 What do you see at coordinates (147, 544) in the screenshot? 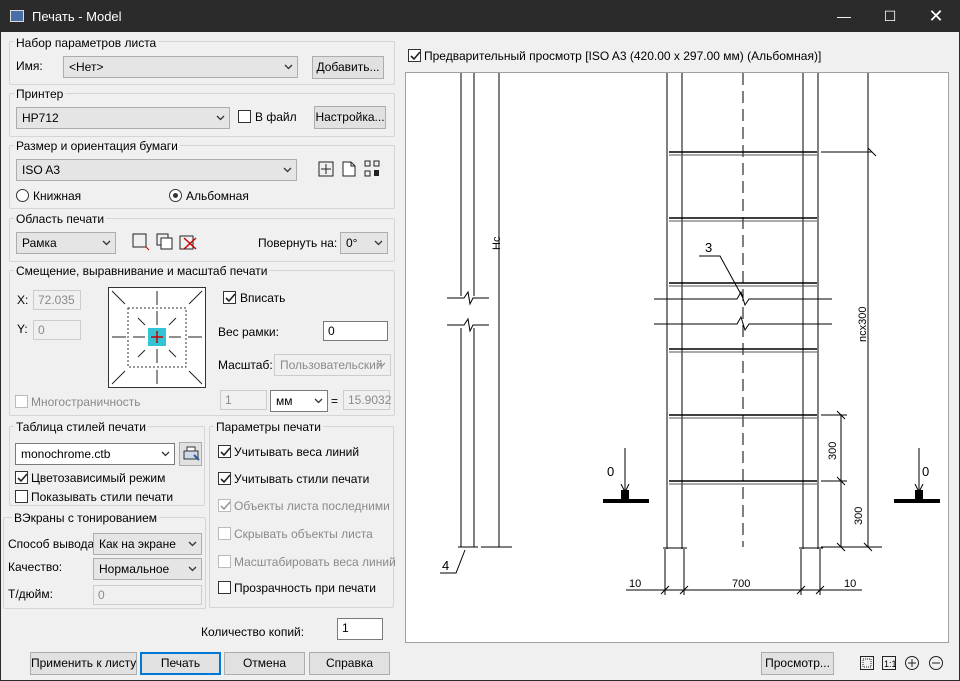
I see `output-select: Как на экране` at bounding box center [147, 544].